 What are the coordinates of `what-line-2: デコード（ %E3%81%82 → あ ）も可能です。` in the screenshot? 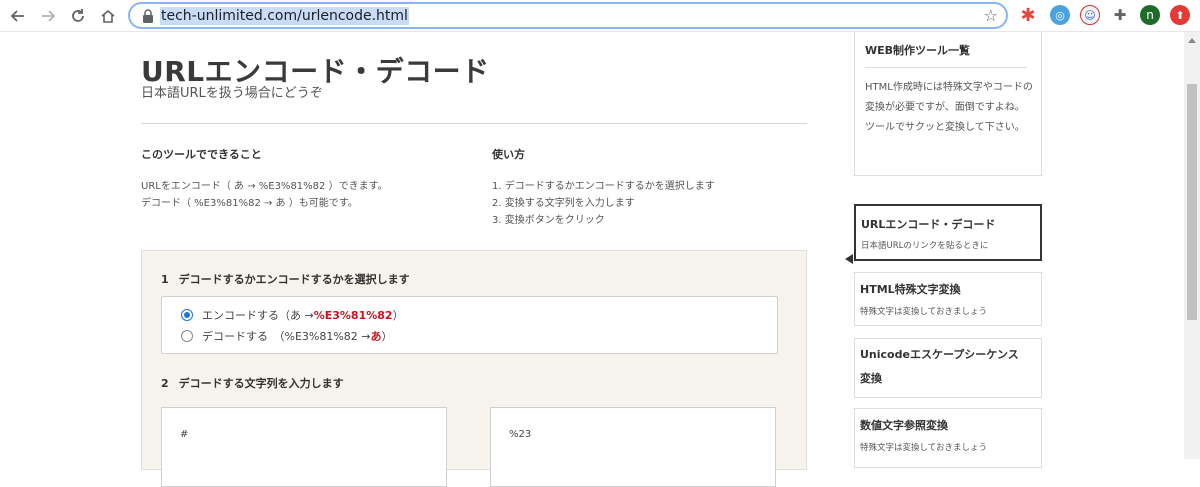 It's located at (249, 203).